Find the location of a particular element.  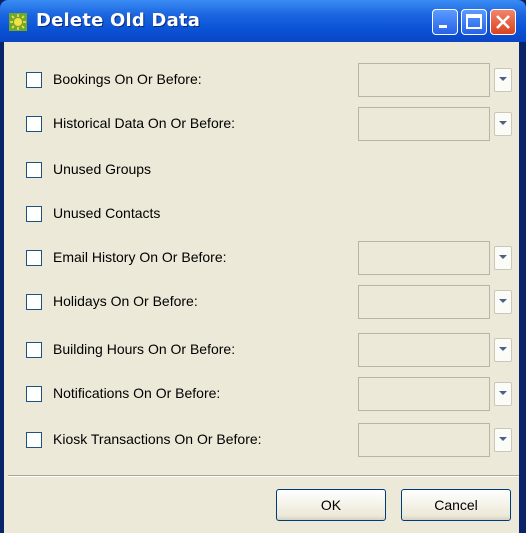

option-row-unused-contacts: Unused Contacts is located at coordinates (261, 214).